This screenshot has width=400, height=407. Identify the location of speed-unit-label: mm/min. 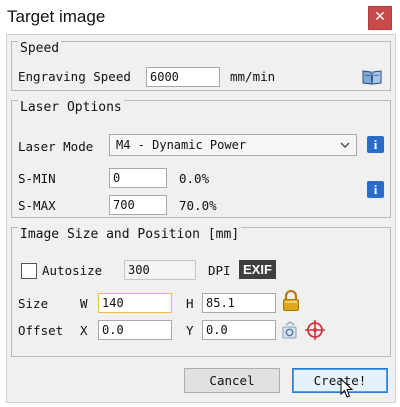
(253, 76).